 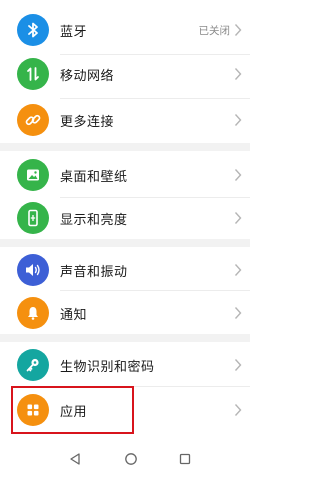 What do you see at coordinates (94, 272) in the screenshot?
I see `settings-item-label: 声音和振动` at bounding box center [94, 272].